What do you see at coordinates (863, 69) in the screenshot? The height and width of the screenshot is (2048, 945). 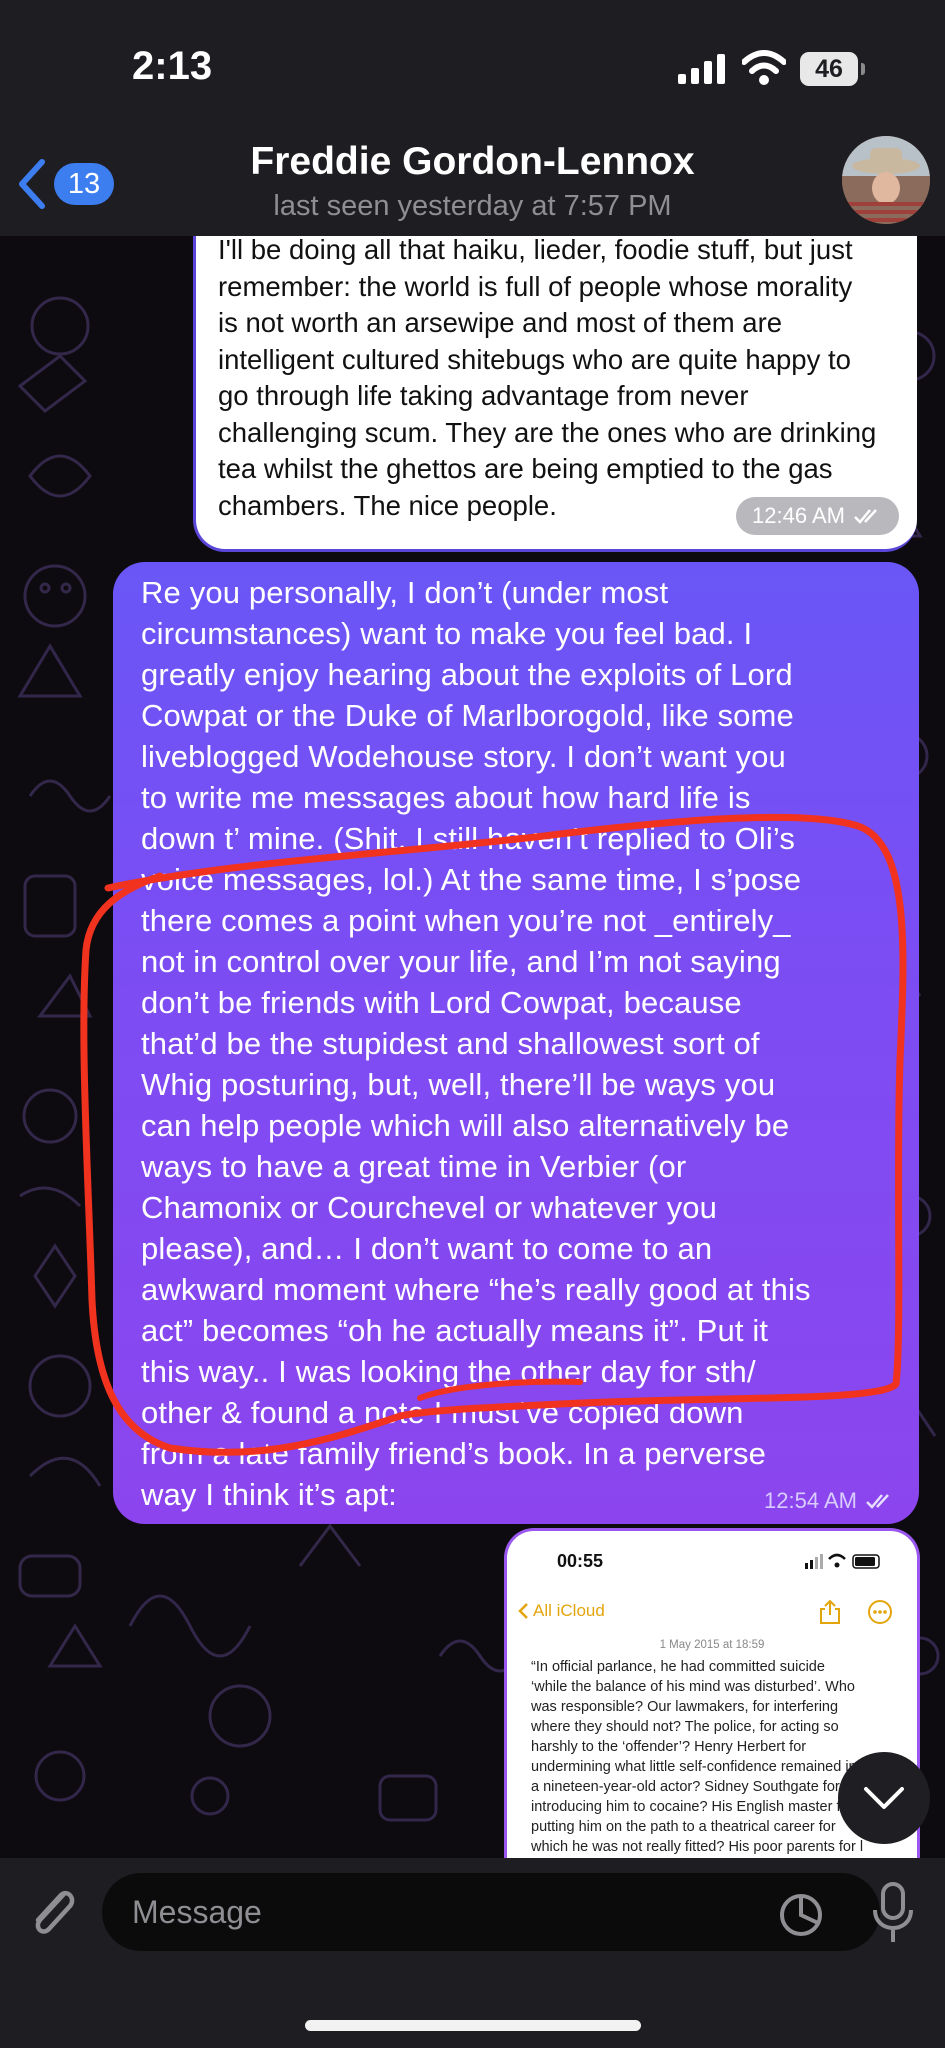 I see `battery-cap` at bounding box center [863, 69].